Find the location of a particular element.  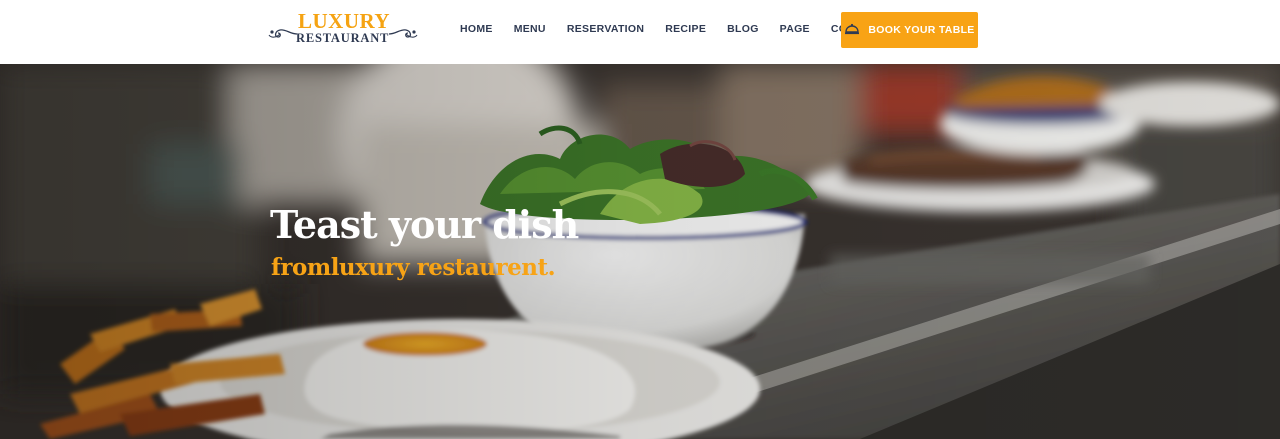

hero-title: Teast your dish is located at coordinates (424, 224).